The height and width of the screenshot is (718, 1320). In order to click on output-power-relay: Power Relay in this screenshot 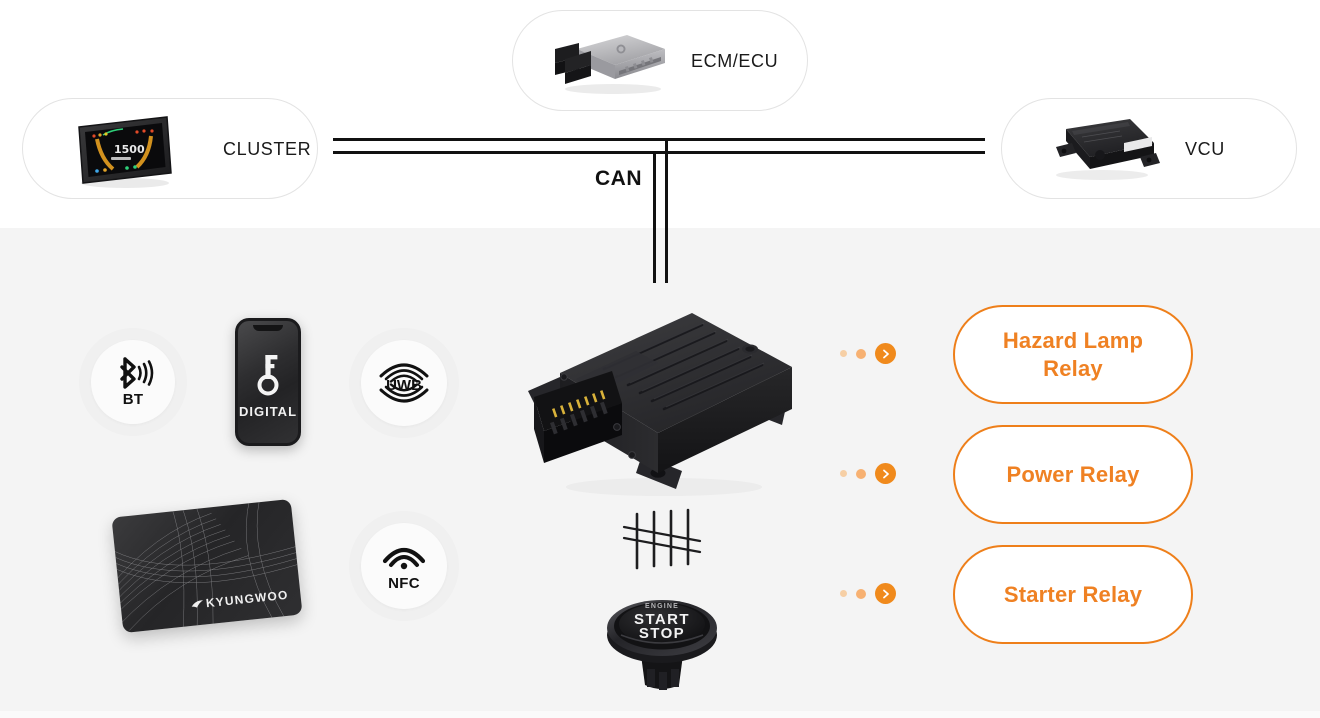, I will do `click(1073, 474)`.